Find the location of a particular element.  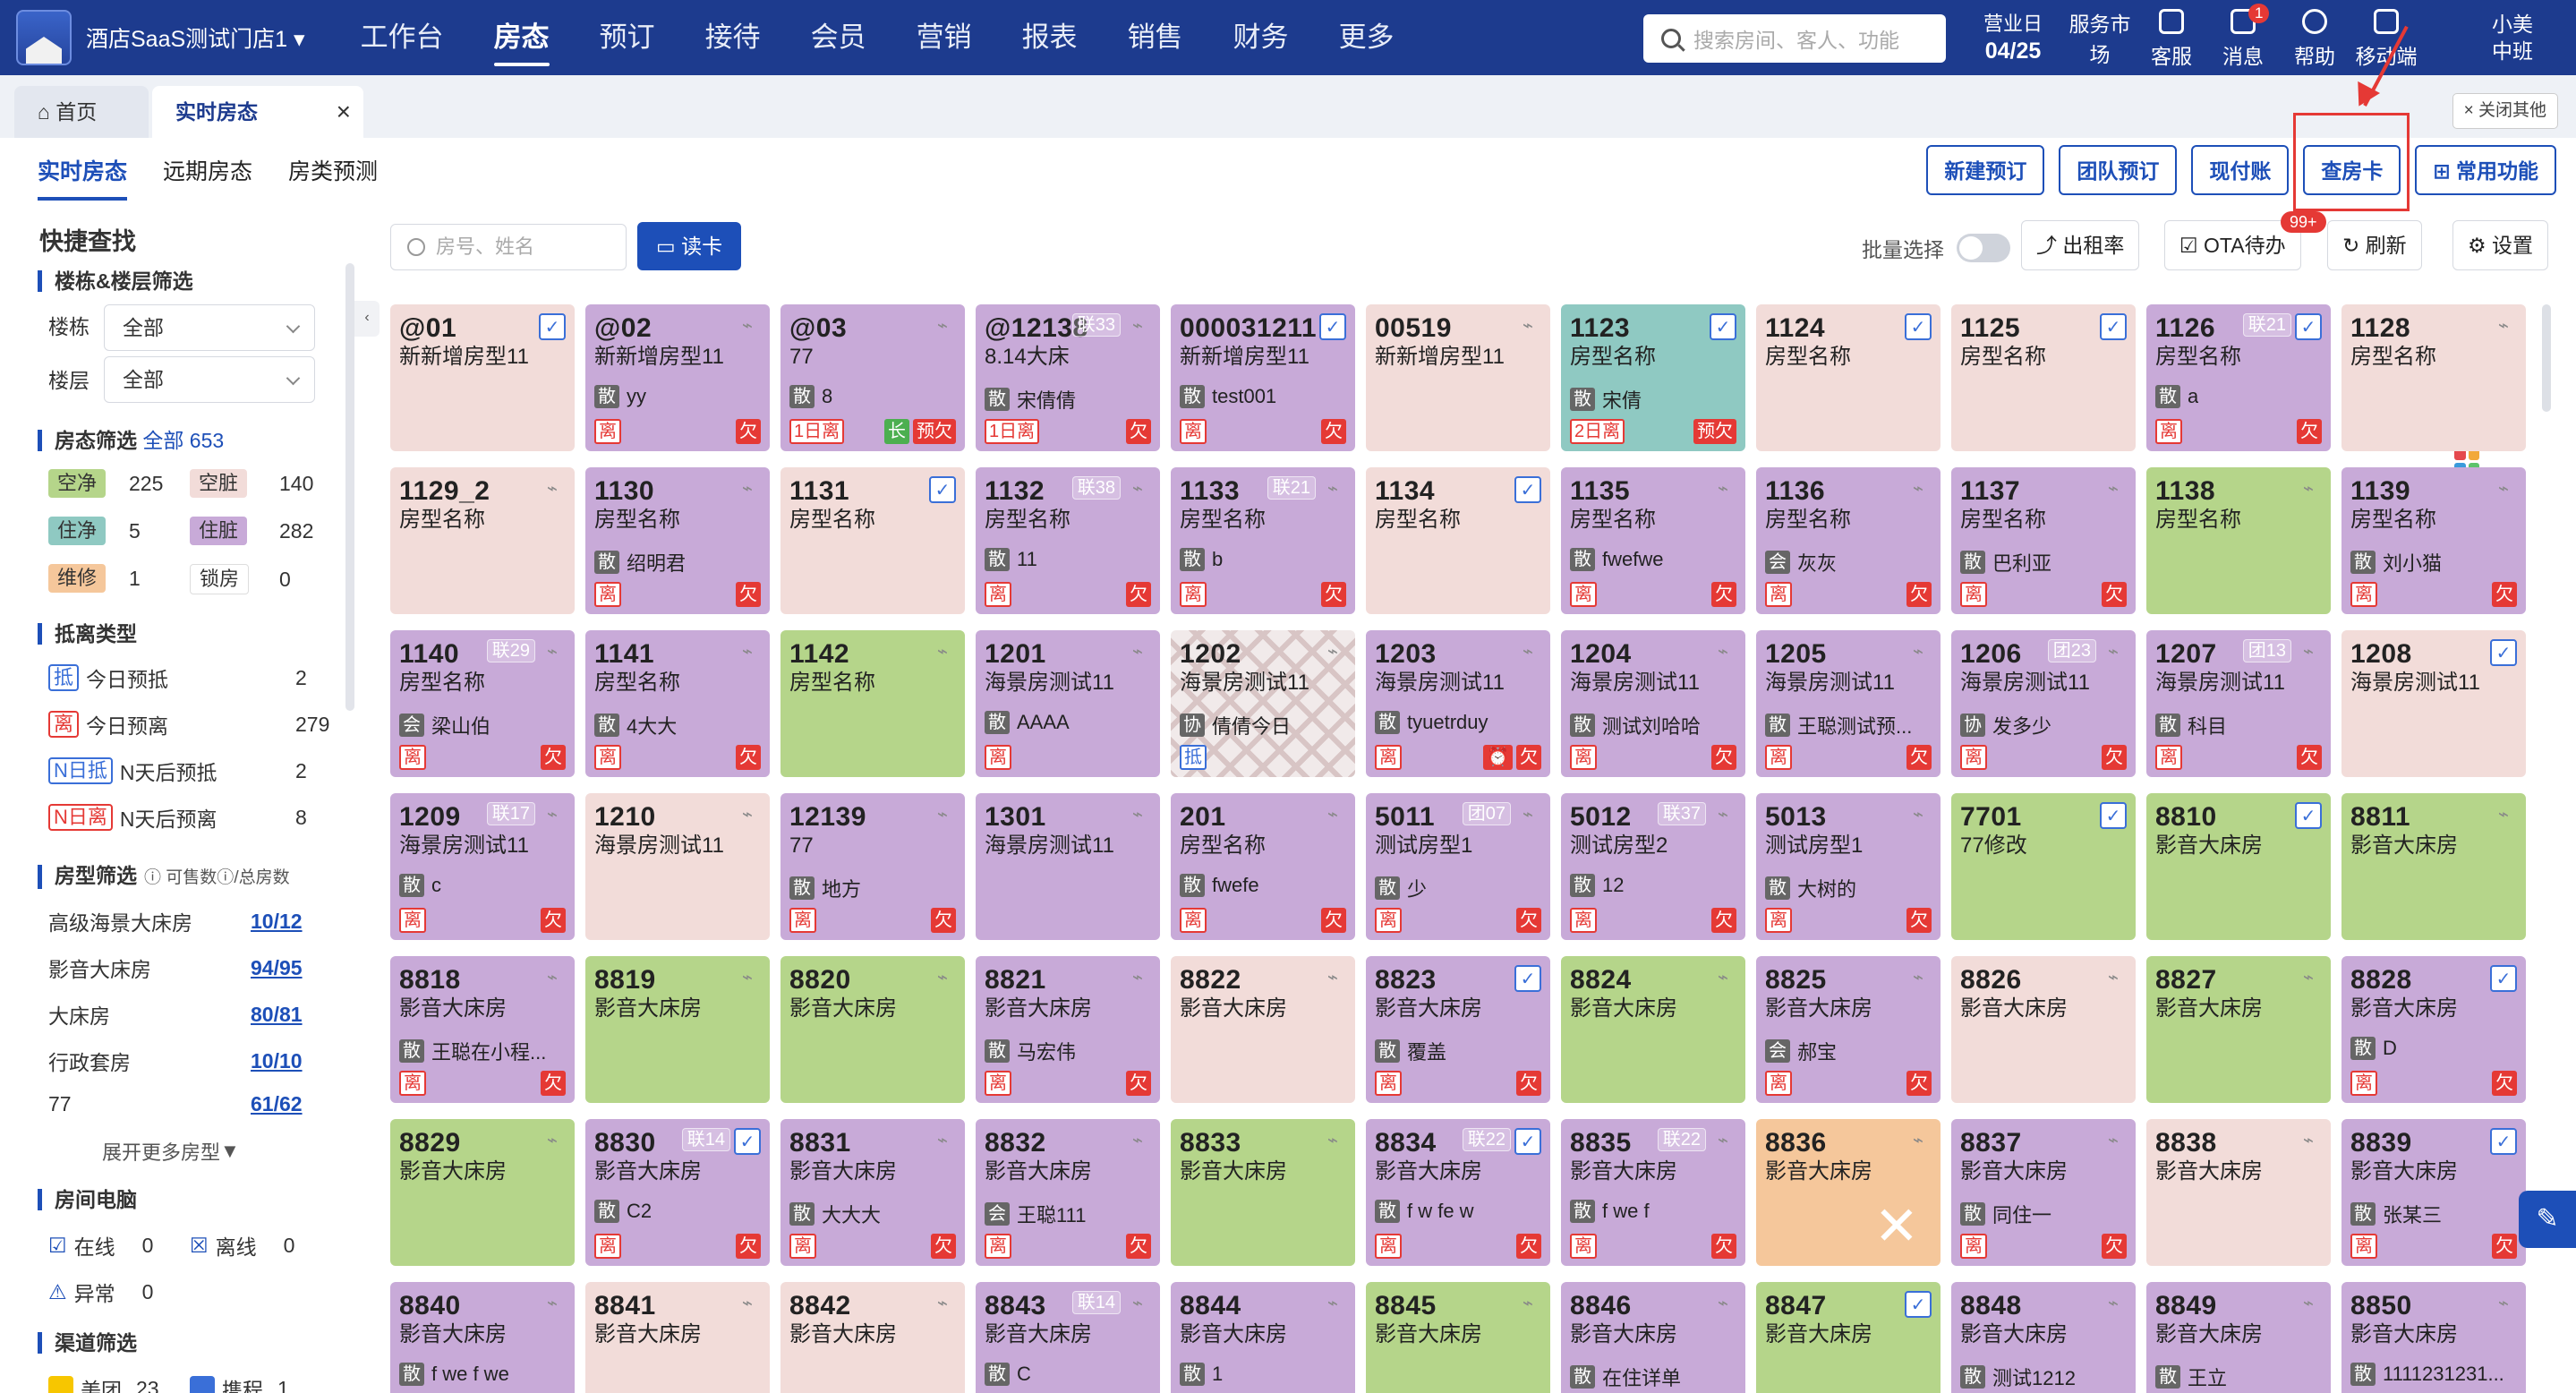

room-card: 1202 海景房测试11 ⌁ 协倩倩今日抵 is located at coordinates (1263, 703).